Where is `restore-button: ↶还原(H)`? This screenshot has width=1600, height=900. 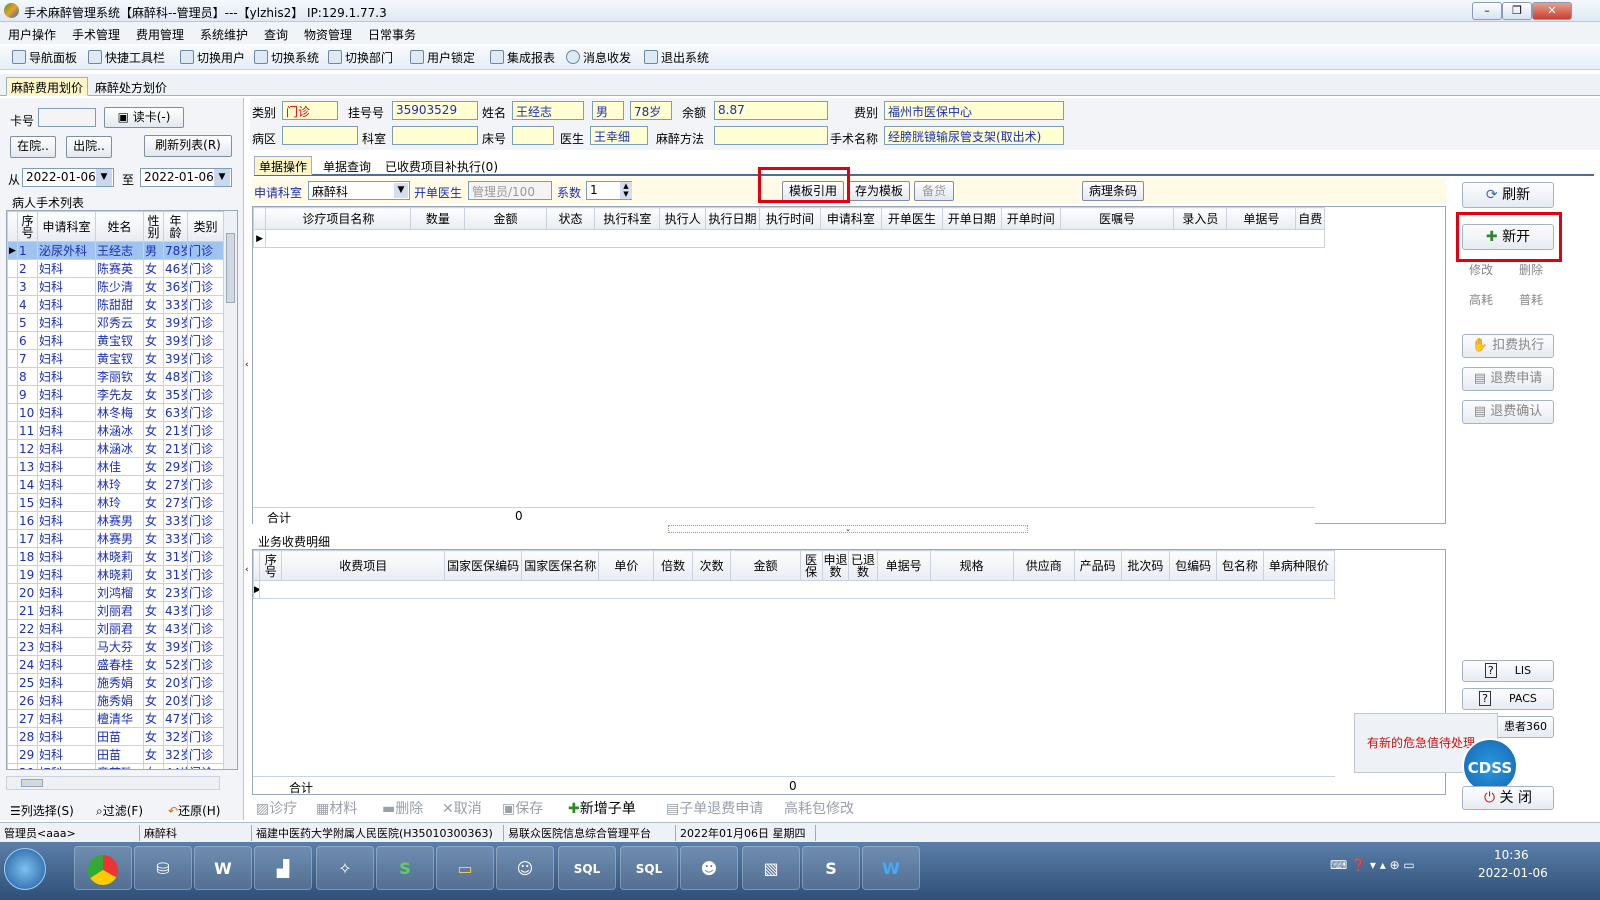
restore-button: ↶还原(H) is located at coordinates (194, 810).